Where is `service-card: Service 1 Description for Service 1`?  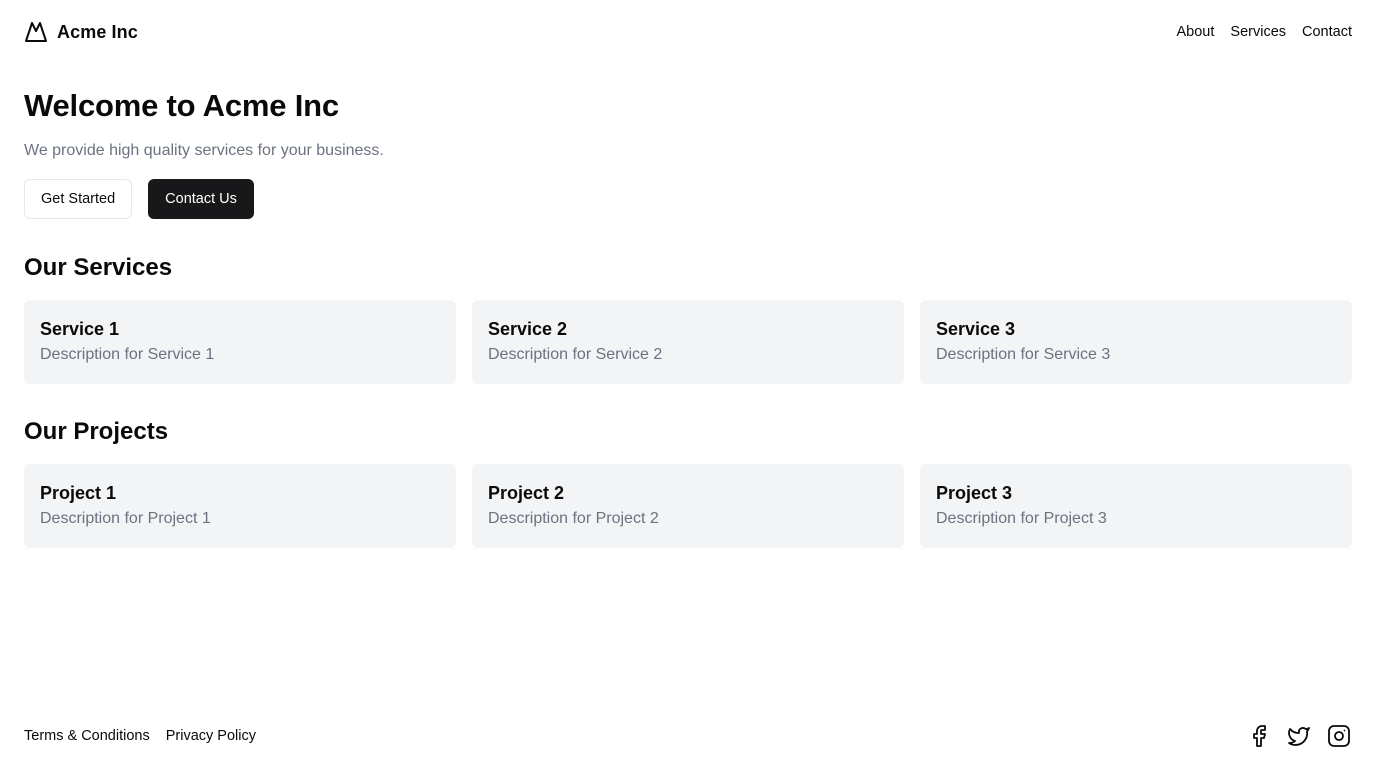 service-card: Service 1 Description for Service 1 is located at coordinates (240, 342).